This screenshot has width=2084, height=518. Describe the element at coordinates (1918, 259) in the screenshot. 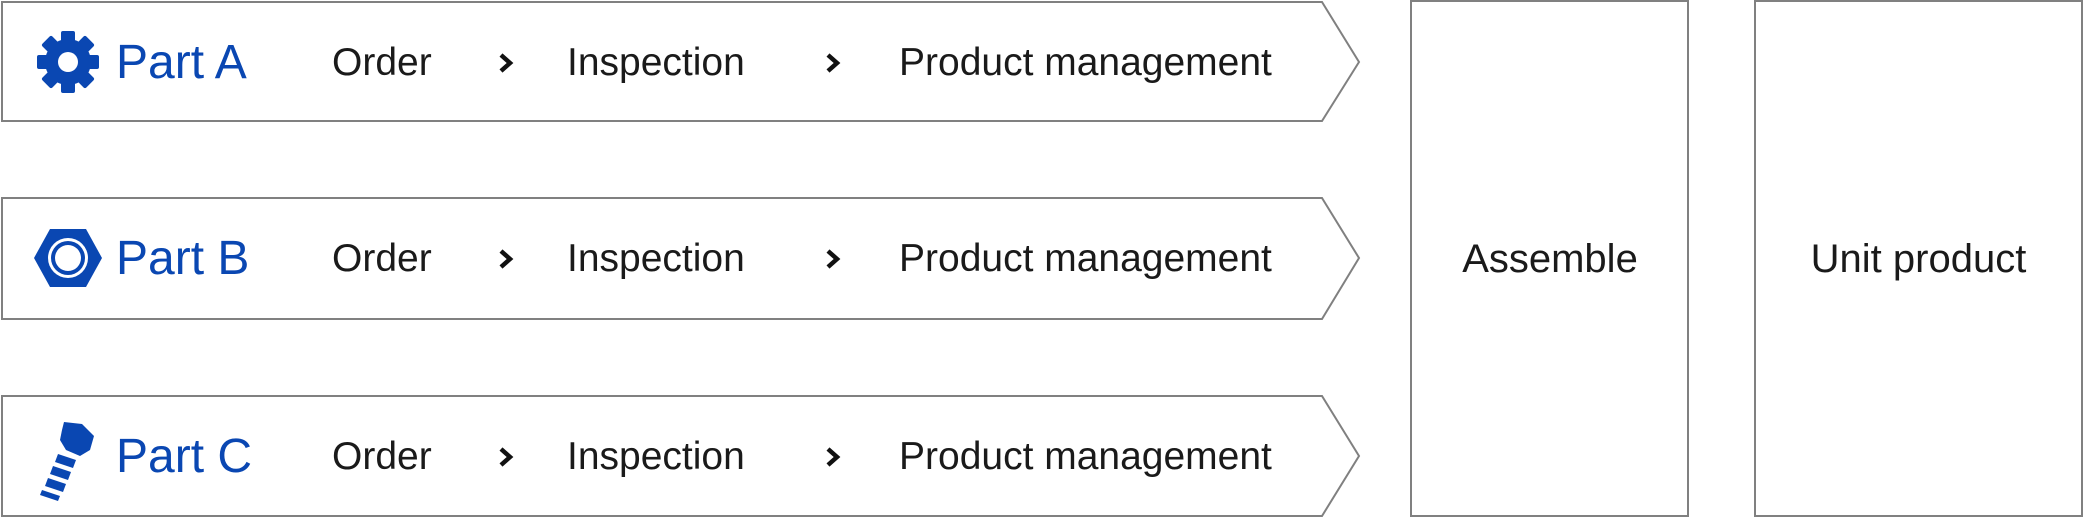

I see `unit-product-label: Unit product` at that location.